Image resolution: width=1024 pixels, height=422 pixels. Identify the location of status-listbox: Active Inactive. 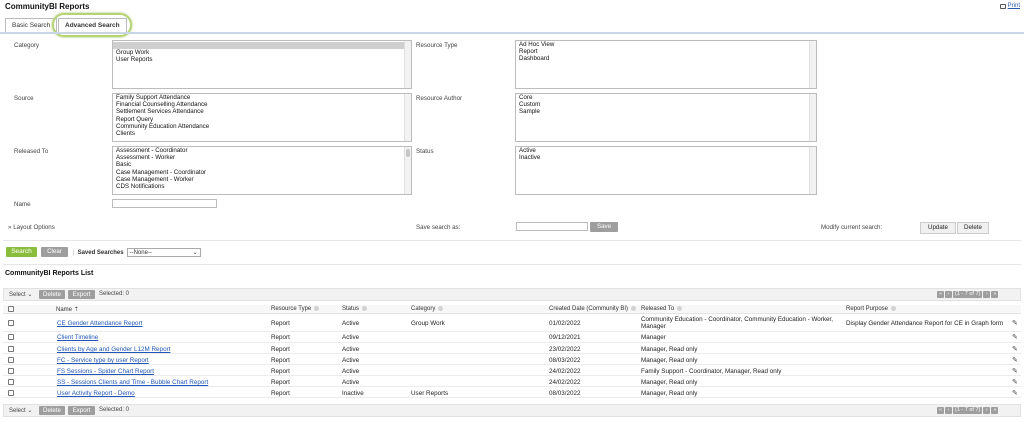
(666, 170).